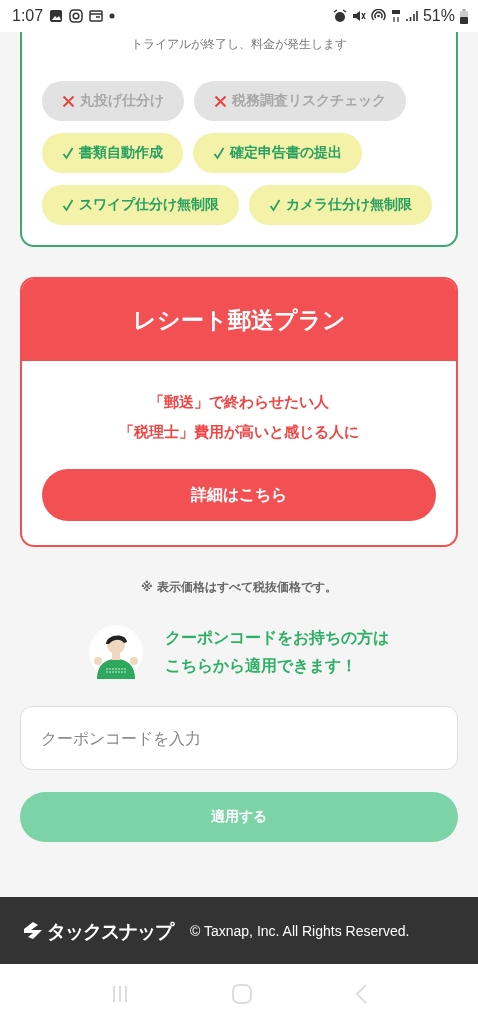 The image size is (478, 1024). What do you see at coordinates (239, 495) in the screenshot?
I see `details-button: 詳細はこちら` at bounding box center [239, 495].